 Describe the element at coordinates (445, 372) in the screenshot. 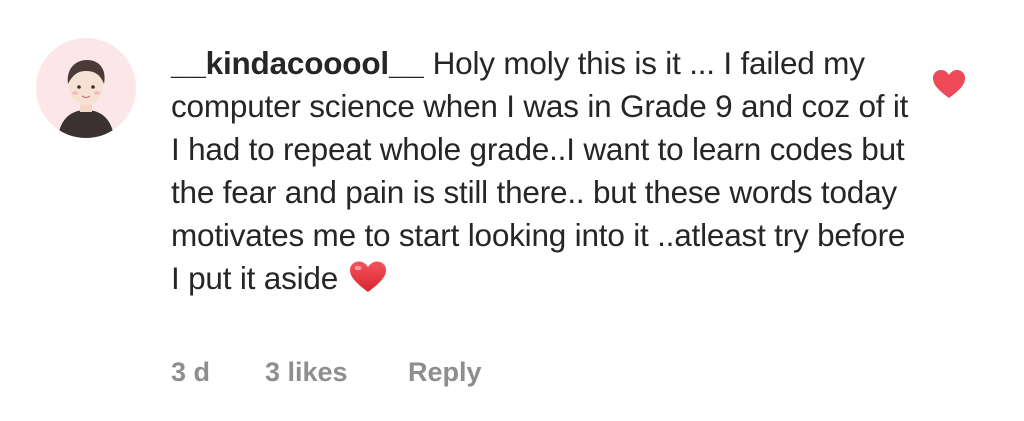

I see `reply-button: Reply` at that location.